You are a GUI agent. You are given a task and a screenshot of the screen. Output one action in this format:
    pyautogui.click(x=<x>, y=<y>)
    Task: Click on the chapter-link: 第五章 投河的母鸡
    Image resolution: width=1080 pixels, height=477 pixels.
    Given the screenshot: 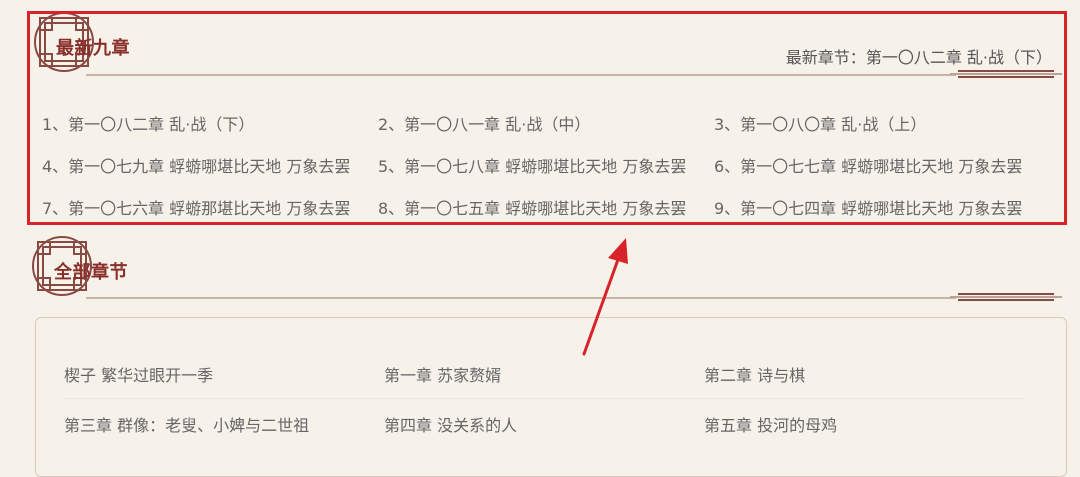 What is the action you would take?
    pyautogui.click(x=864, y=427)
    